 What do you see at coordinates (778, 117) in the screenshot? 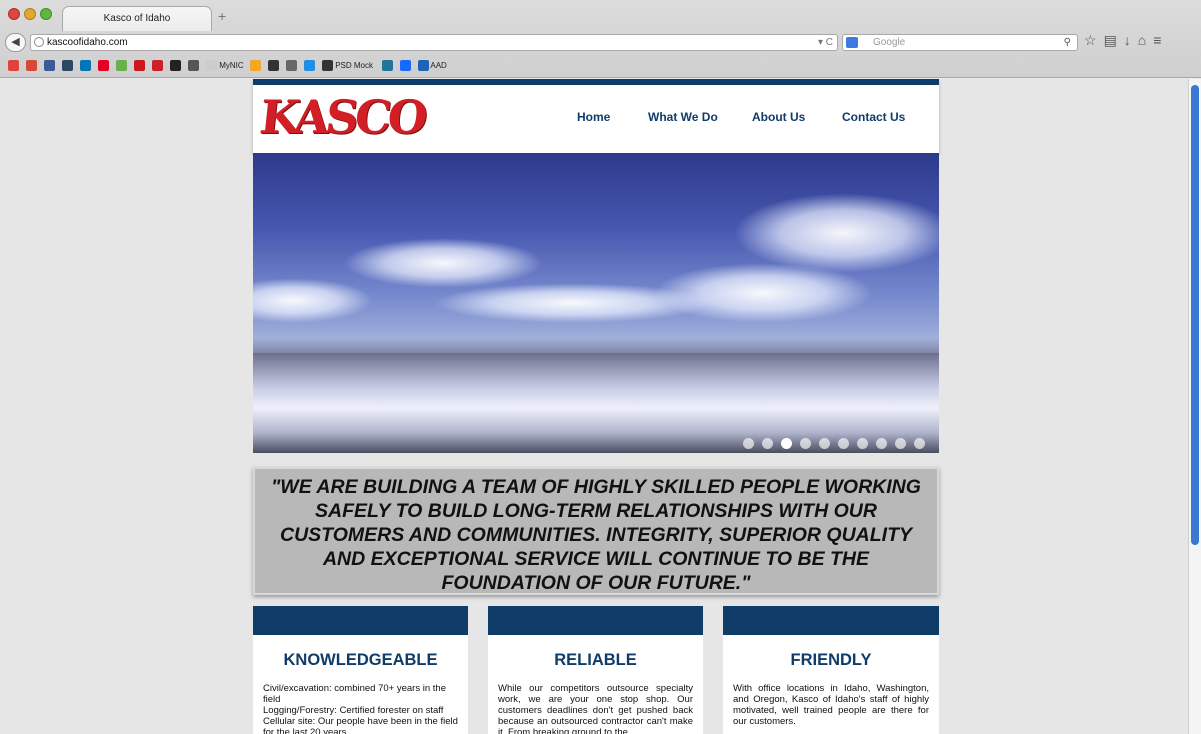
I see `nav-about-us: About Us` at bounding box center [778, 117].